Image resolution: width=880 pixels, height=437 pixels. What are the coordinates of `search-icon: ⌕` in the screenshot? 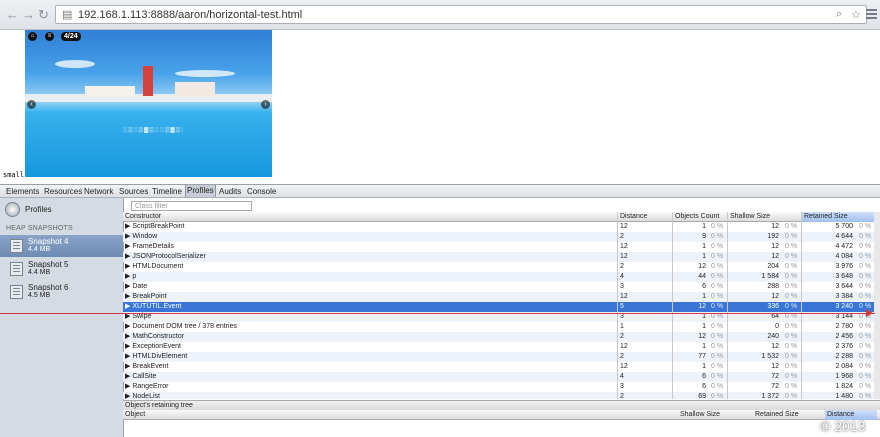 It's located at (839, 14).